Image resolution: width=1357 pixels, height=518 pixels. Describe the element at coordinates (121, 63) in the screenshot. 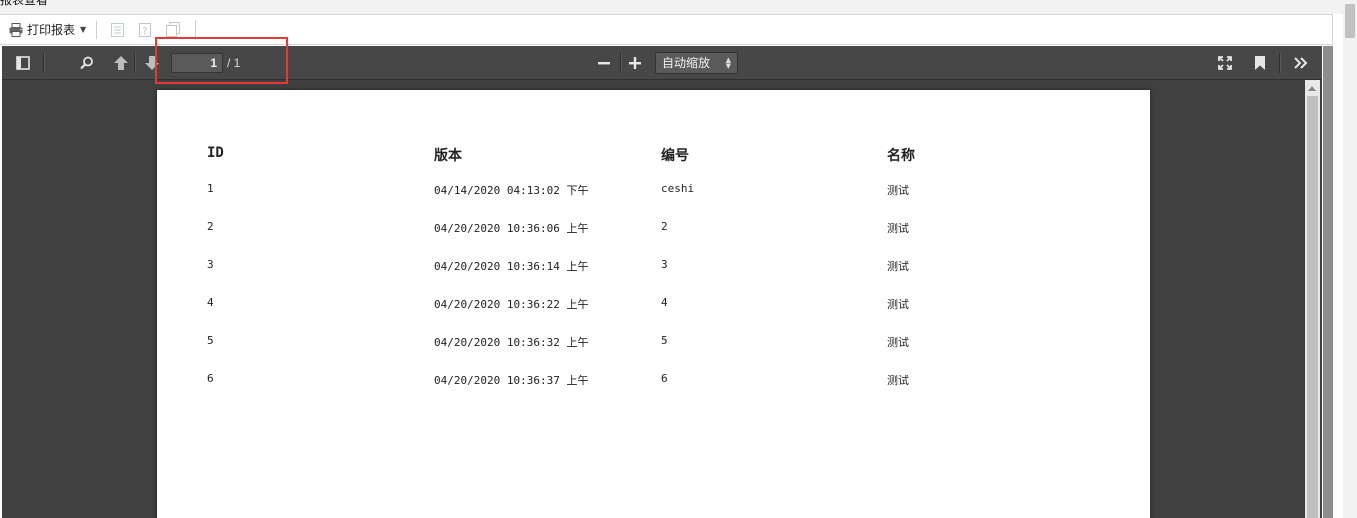

I see `previous-page-icon` at that location.